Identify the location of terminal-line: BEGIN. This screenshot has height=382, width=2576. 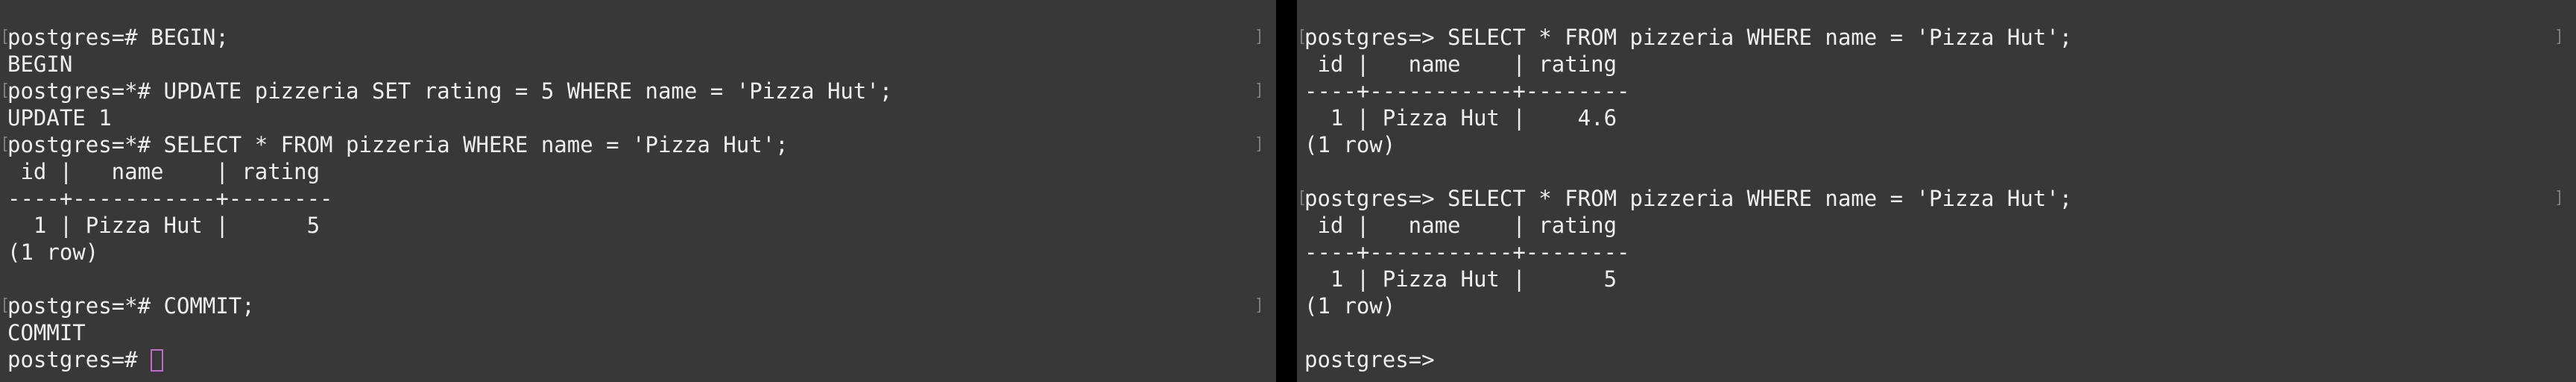
(641, 64).